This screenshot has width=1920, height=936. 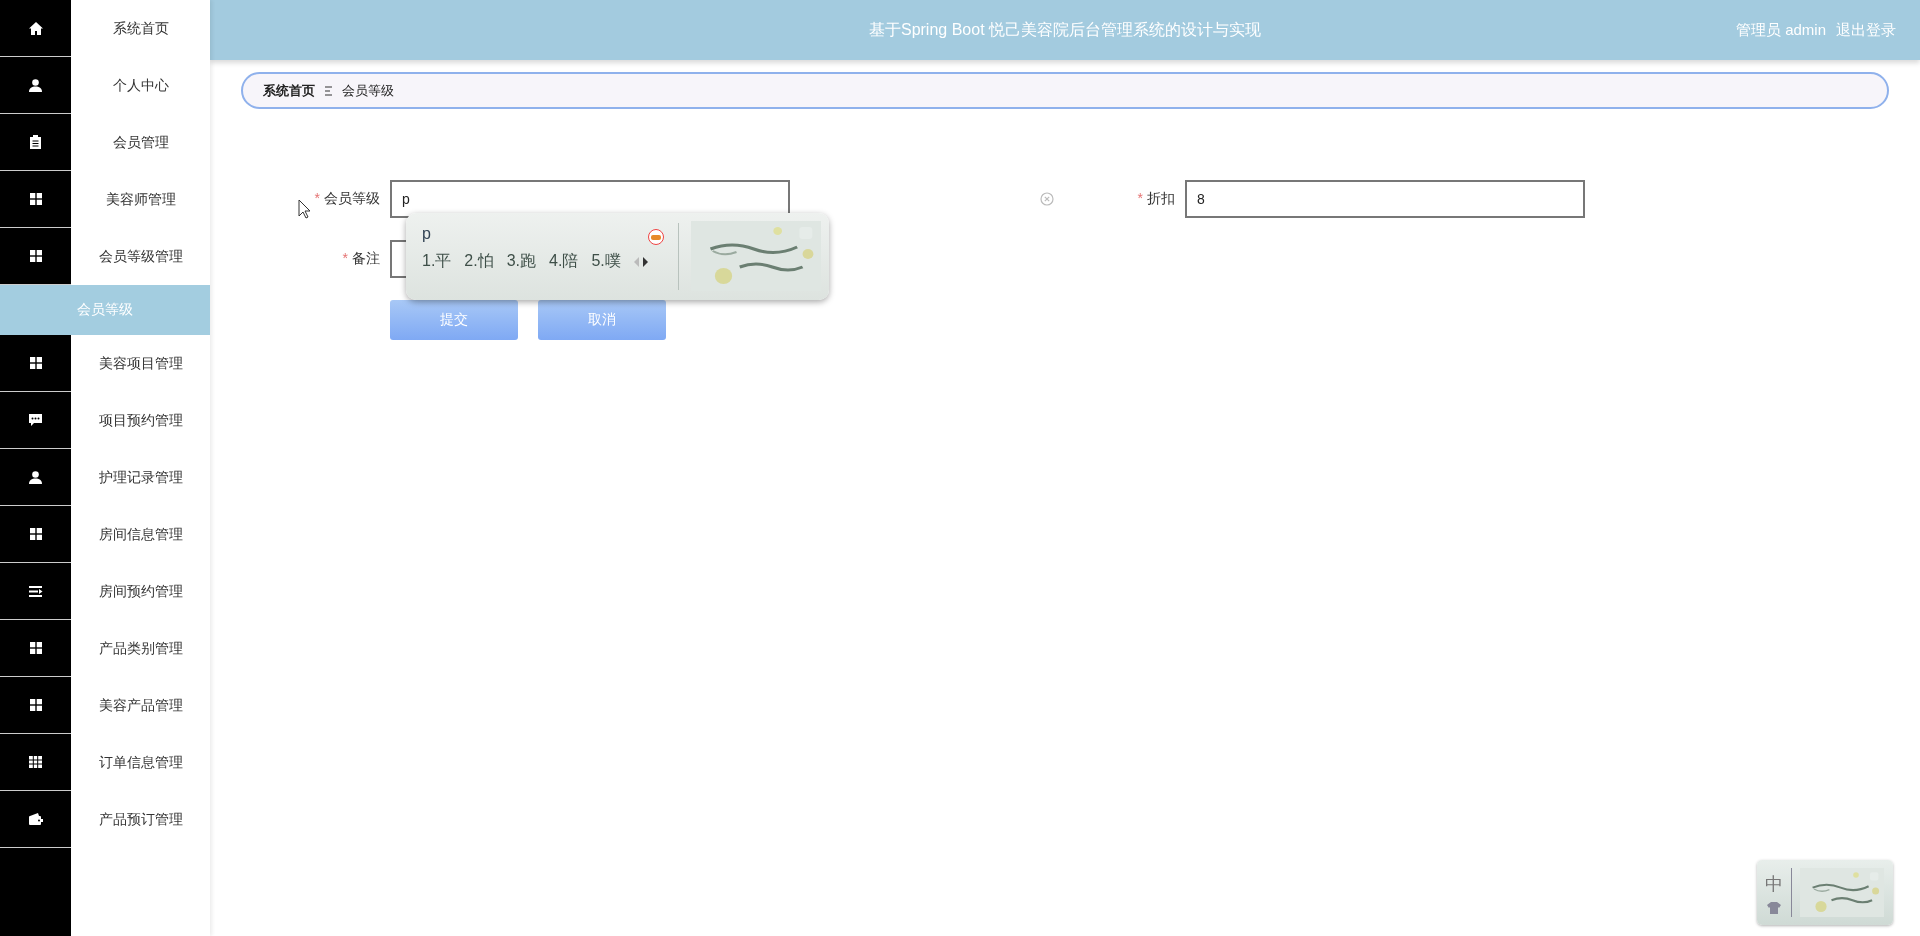 What do you see at coordinates (1780, 30) in the screenshot?
I see `admin-user: 管理员 admin` at bounding box center [1780, 30].